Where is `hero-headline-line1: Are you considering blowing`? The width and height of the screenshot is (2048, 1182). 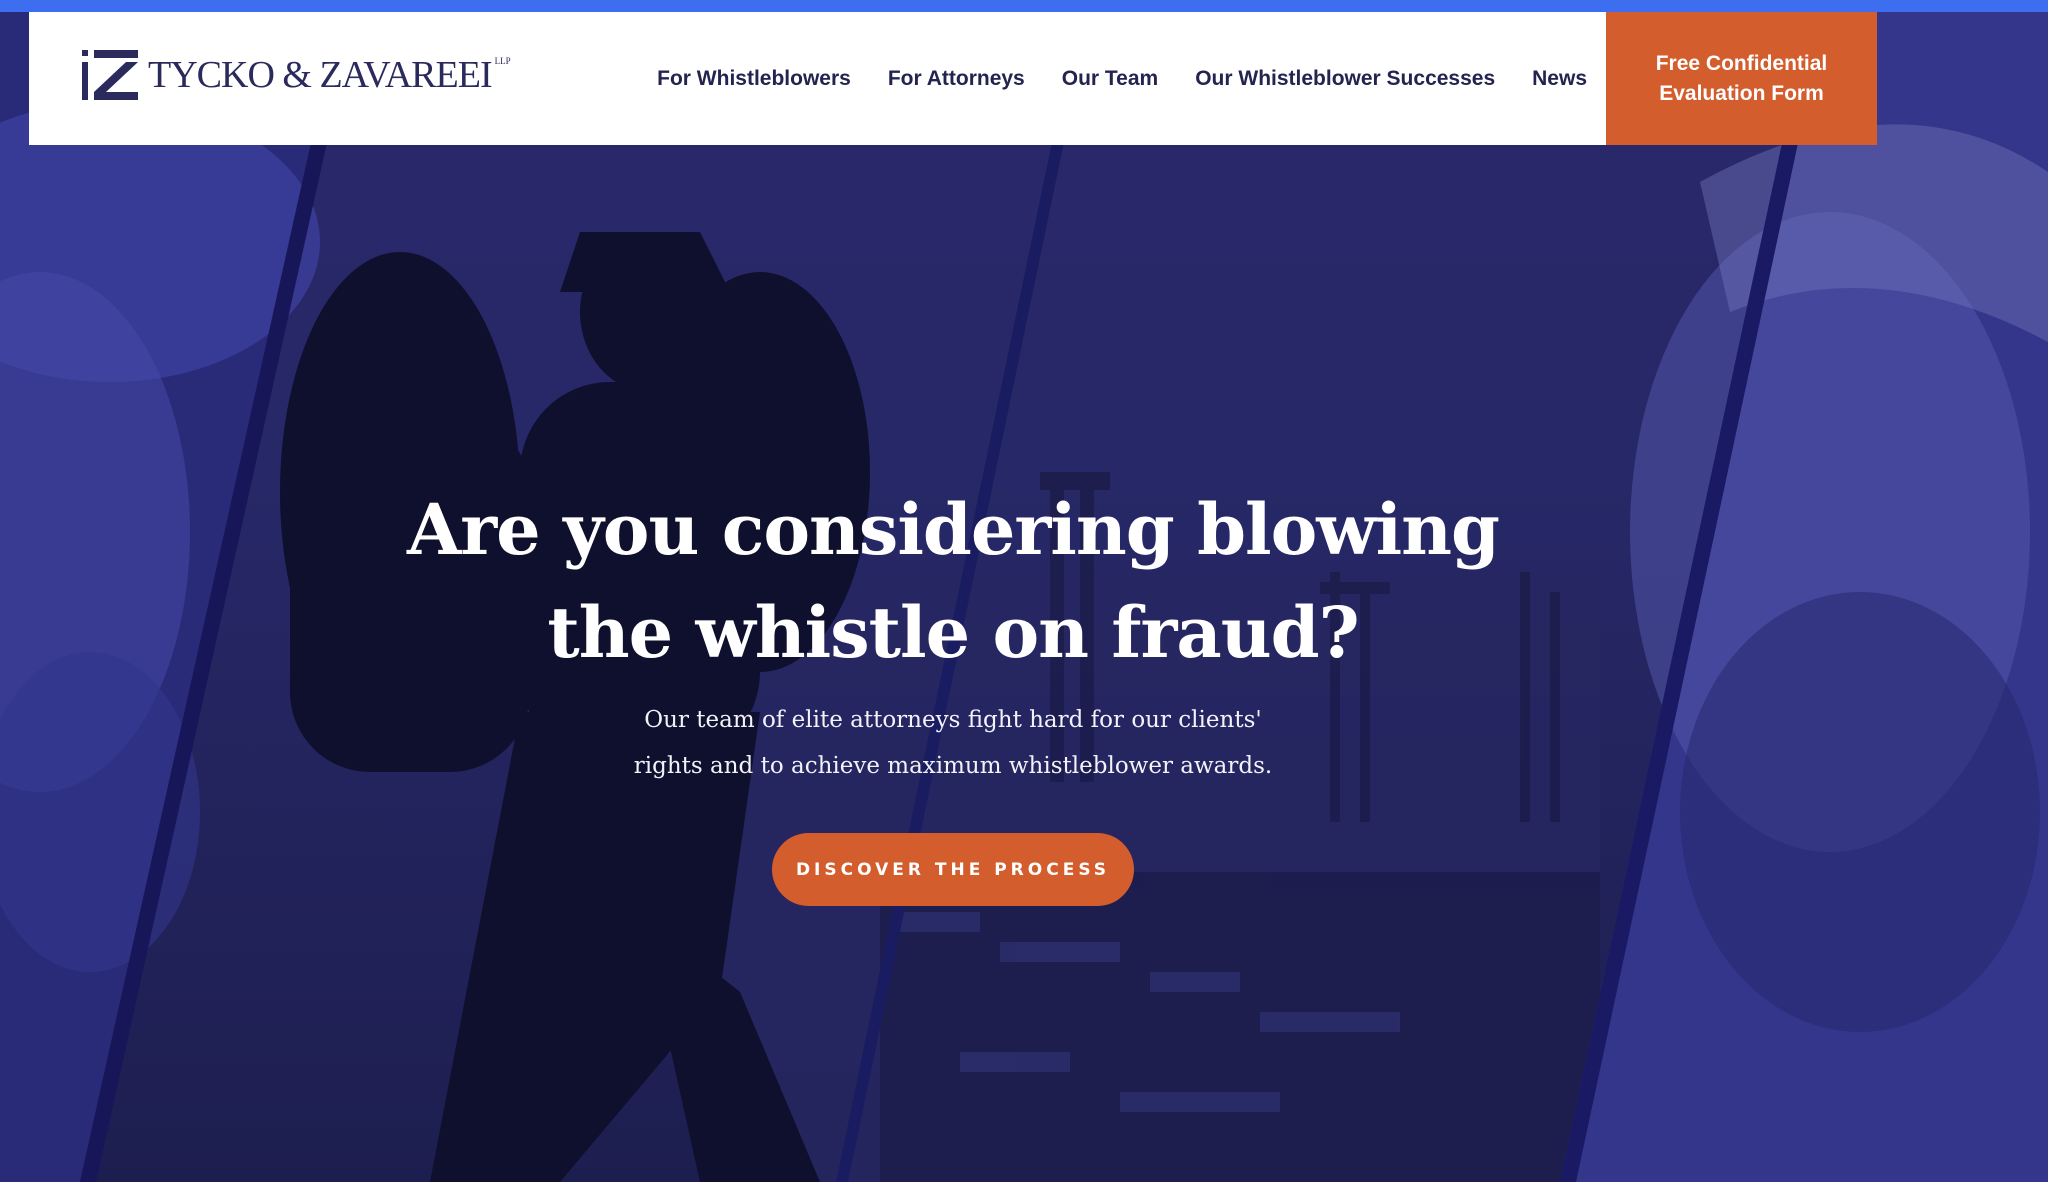 hero-headline-line1: Are you considering blowing is located at coordinates (953, 529).